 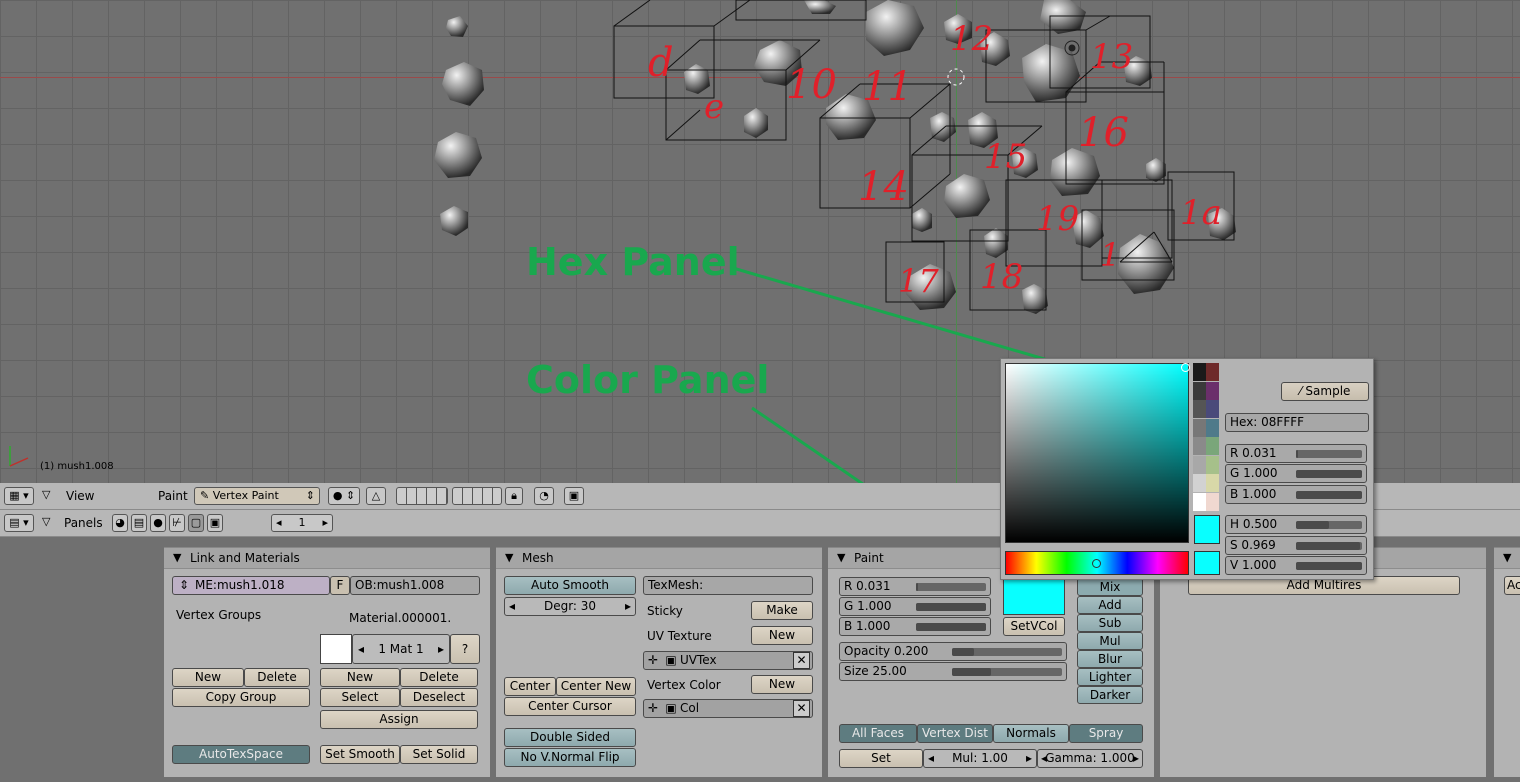 I want to click on paint-color-swatch, so click(x=1034, y=596).